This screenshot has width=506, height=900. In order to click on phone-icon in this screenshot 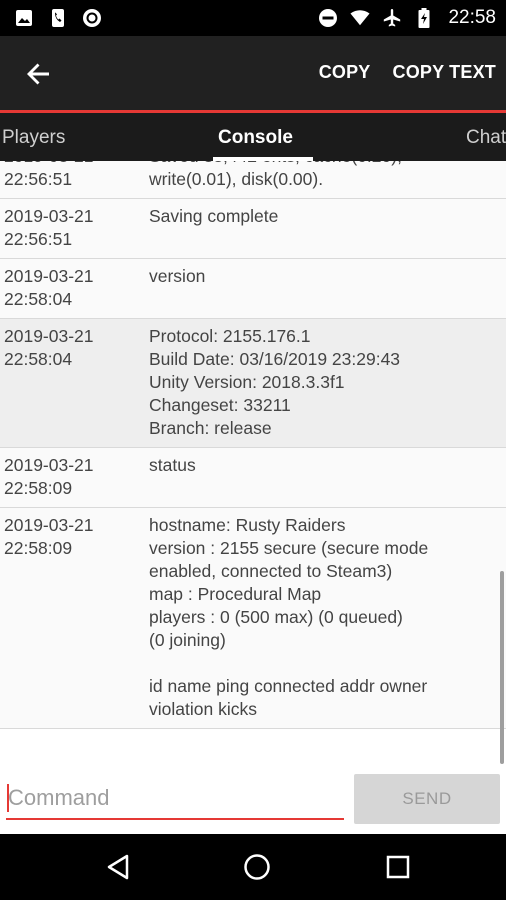, I will do `click(58, 18)`.